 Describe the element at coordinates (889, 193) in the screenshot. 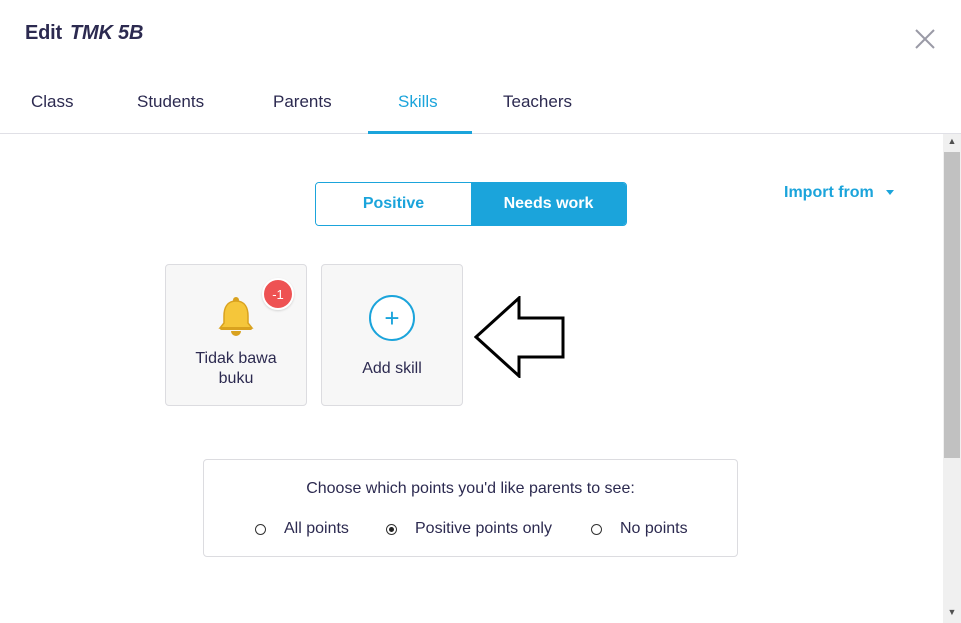

I see `caret-down-icon` at that location.